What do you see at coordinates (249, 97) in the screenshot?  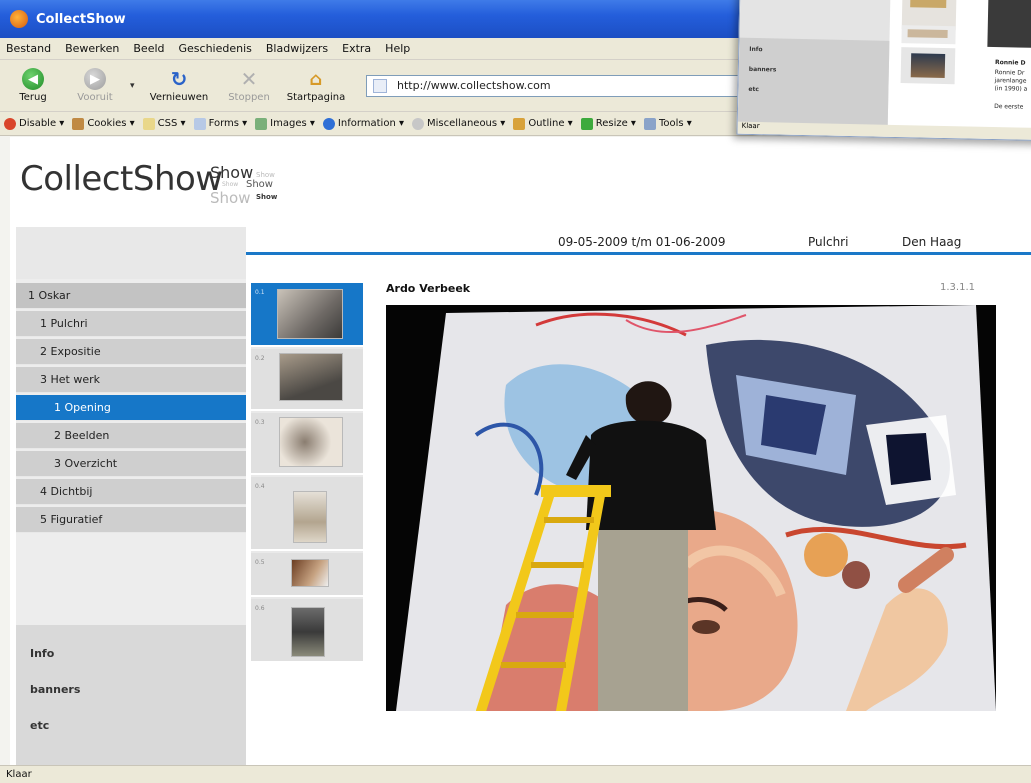 I see `stop-label: Stoppen` at bounding box center [249, 97].